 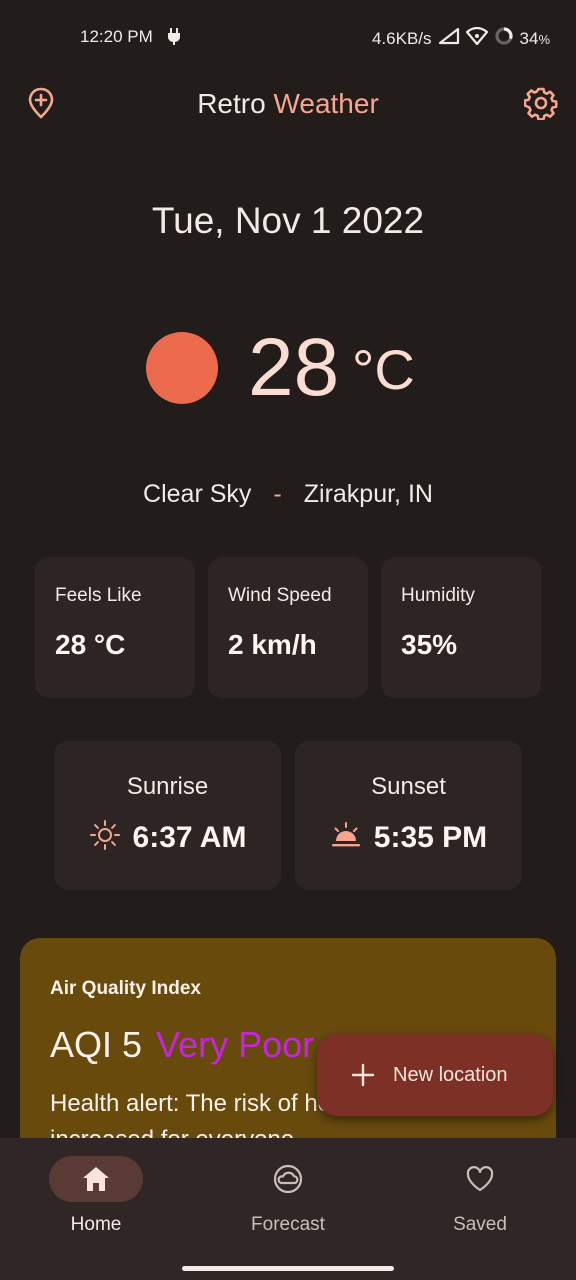 What do you see at coordinates (235, 1044) in the screenshot?
I see `aqi-status: Very Poor` at bounding box center [235, 1044].